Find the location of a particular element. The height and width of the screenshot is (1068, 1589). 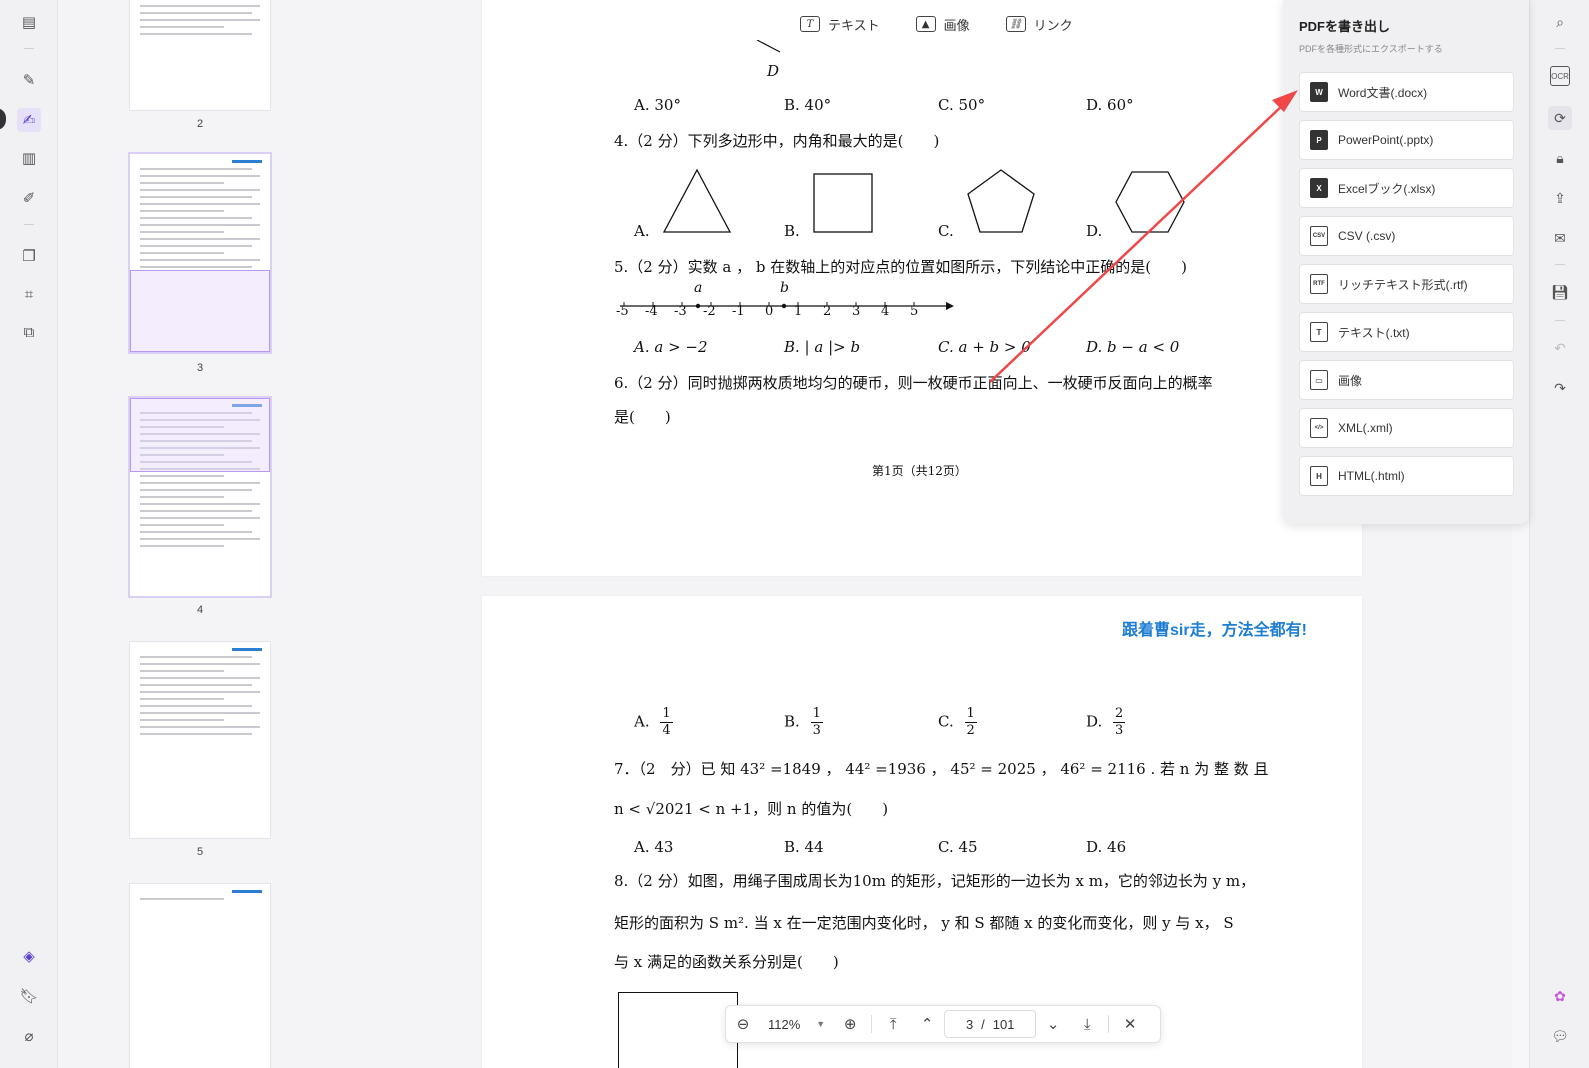

tick-label: 5 is located at coordinates (914, 311).